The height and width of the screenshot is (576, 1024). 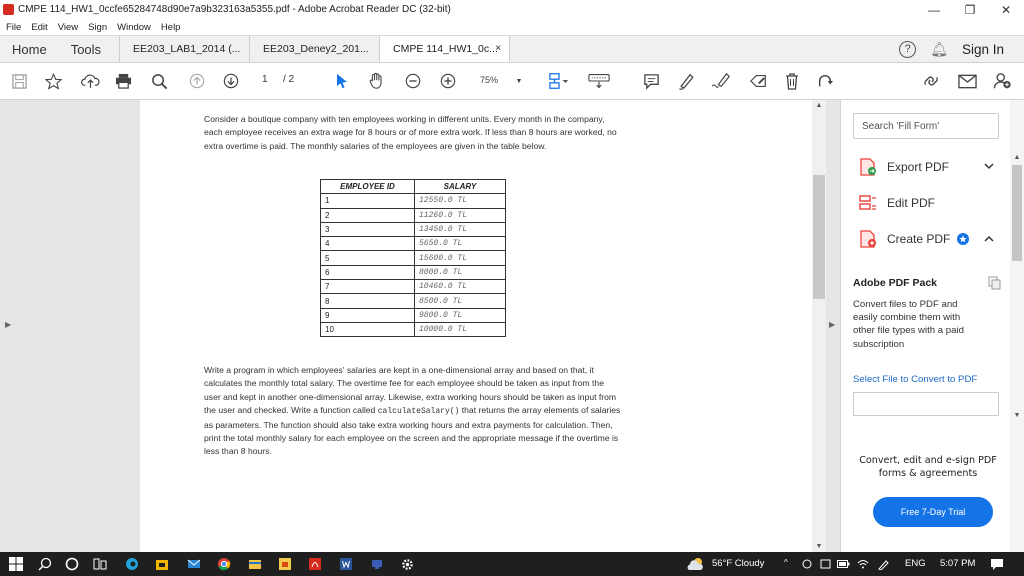 What do you see at coordinates (100, 564) in the screenshot?
I see `task-view-icon` at bounding box center [100, 564].